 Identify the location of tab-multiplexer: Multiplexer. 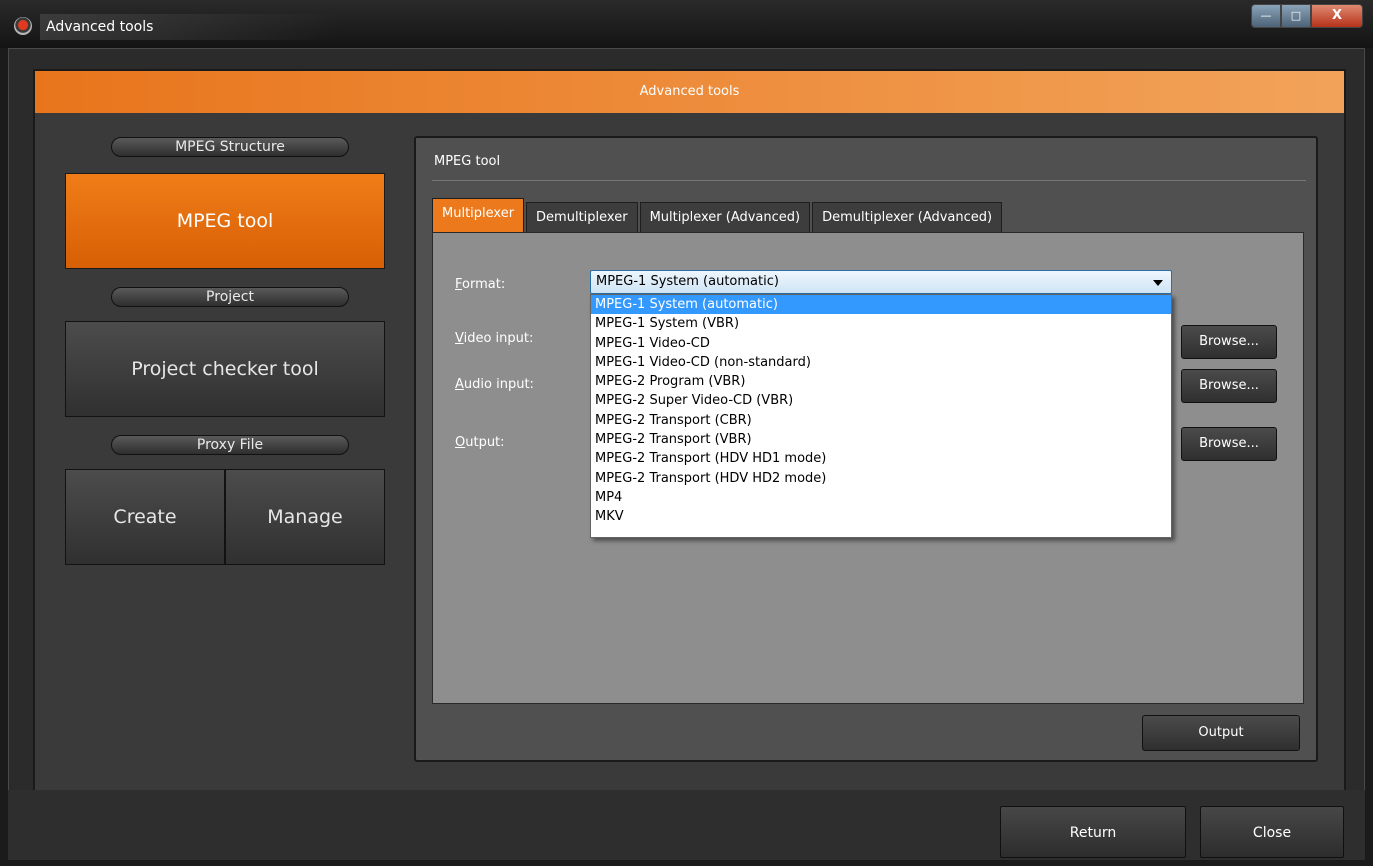
(478, 215).